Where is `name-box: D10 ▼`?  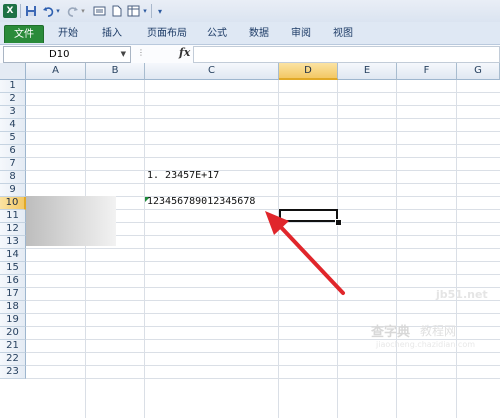
name-box: D10 ▼ is located at coordinates (67, 54).